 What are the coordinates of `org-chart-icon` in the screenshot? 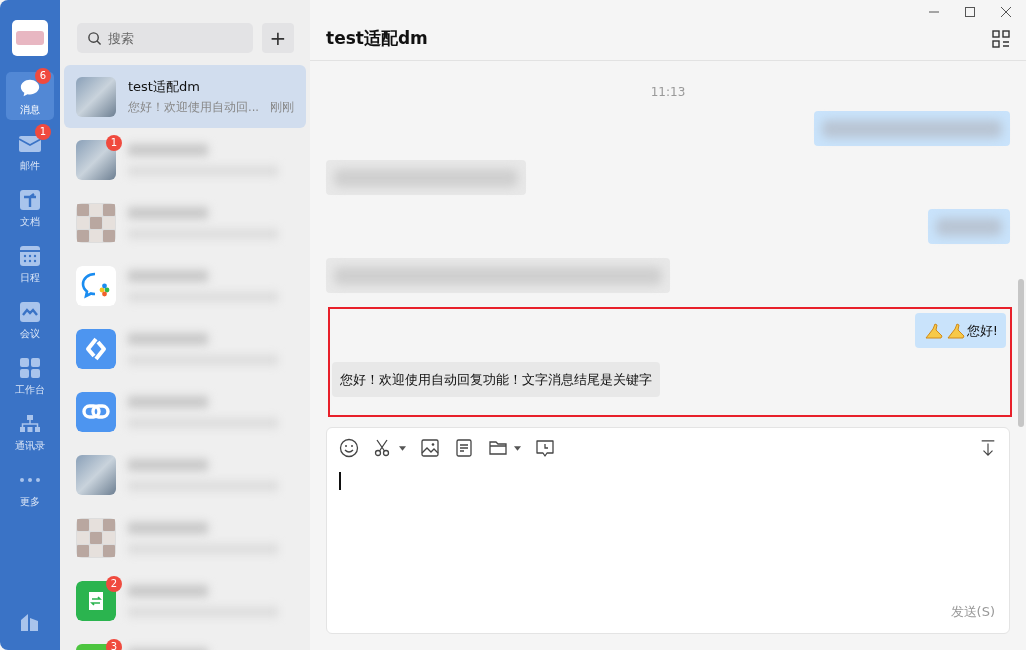 It's located at (30, 423).